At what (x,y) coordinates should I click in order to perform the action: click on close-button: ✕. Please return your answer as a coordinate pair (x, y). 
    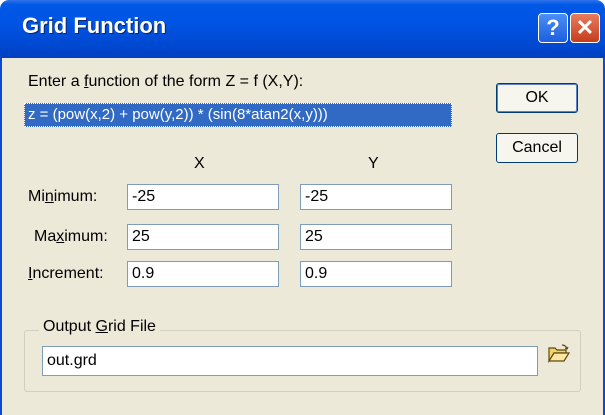
    Looking at the image, I should click on (585, 28).